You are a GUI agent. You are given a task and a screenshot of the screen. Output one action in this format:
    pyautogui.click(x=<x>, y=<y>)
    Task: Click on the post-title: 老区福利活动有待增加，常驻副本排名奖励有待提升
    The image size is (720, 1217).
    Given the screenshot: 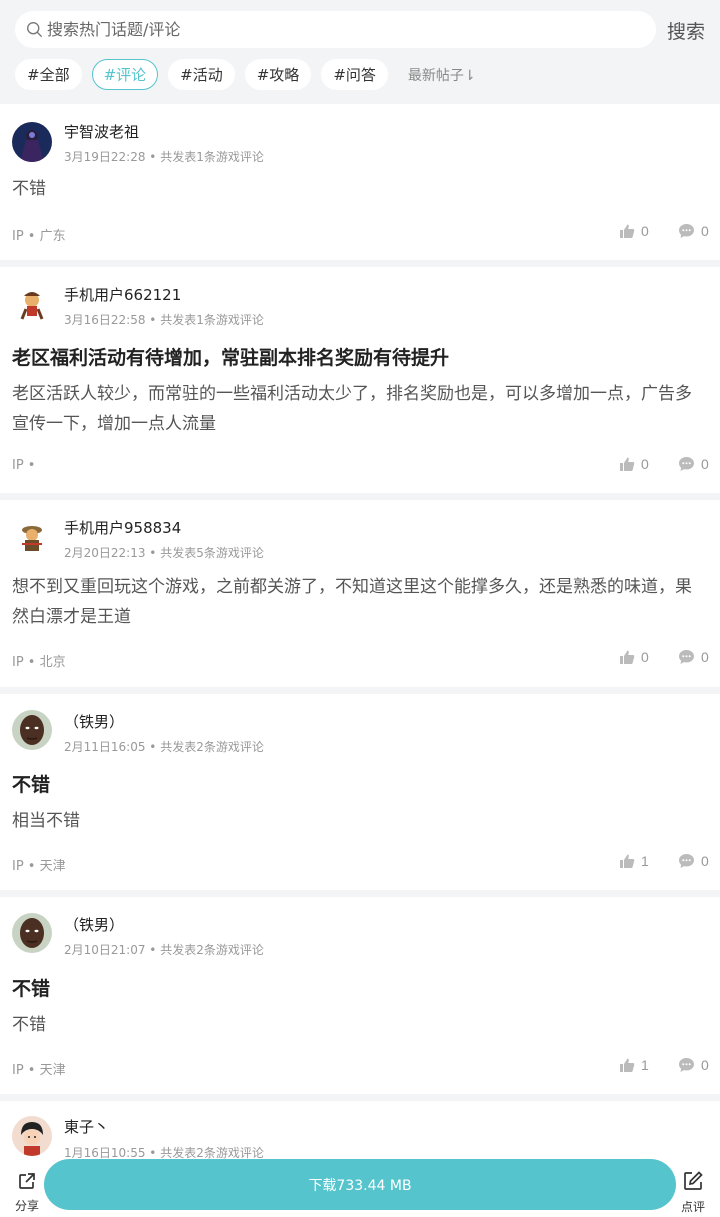 What is the action you would take?
    pyautogui.click(x=231, y=358)
    